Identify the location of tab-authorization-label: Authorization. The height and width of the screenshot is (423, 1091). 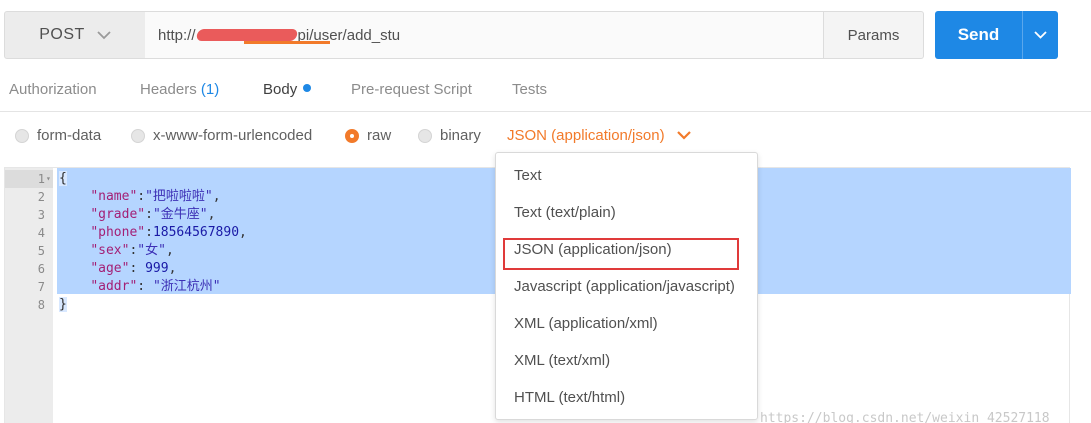
(53, 89).